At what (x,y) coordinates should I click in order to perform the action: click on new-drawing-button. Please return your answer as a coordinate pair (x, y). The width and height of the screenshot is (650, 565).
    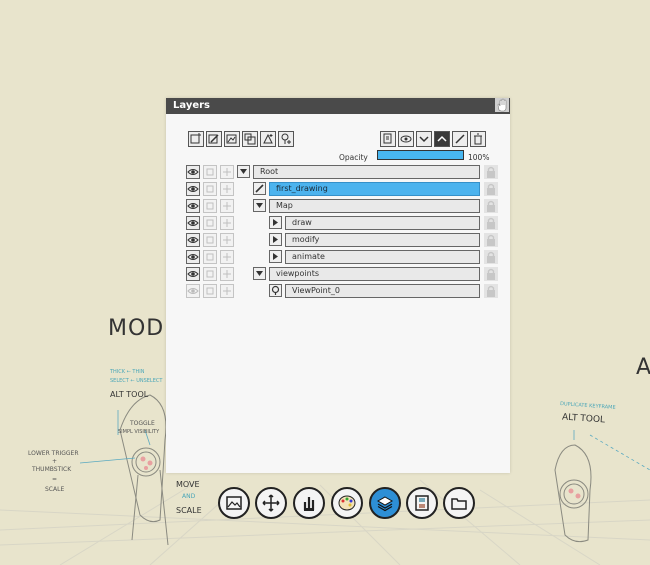
    Looking at the image, I should click on (214, 139).